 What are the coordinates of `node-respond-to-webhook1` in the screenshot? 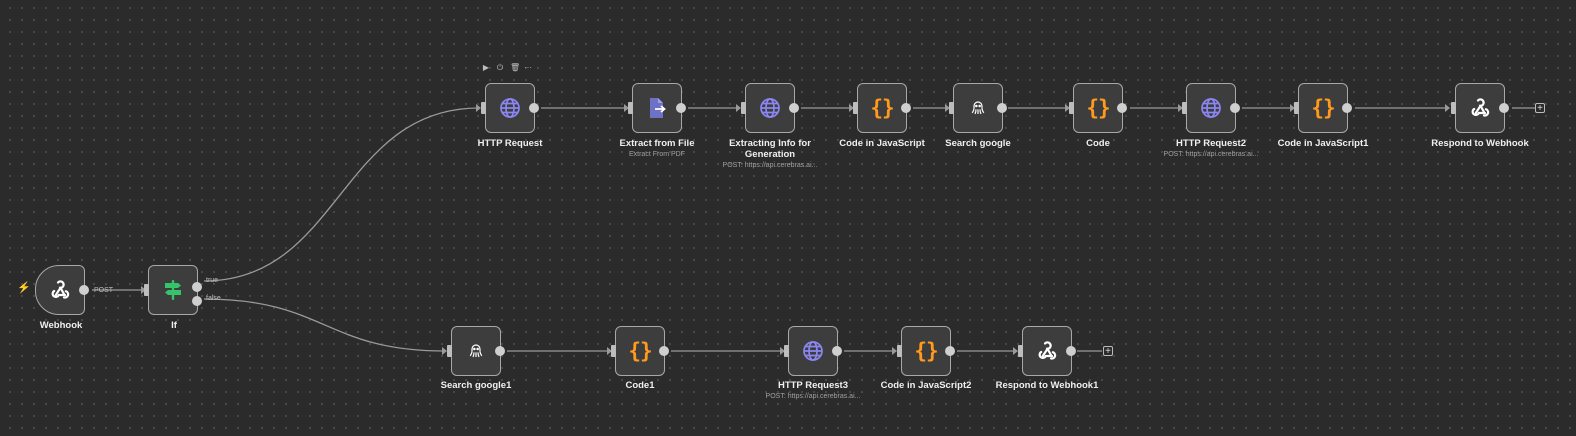 It's located at (1047, 351).